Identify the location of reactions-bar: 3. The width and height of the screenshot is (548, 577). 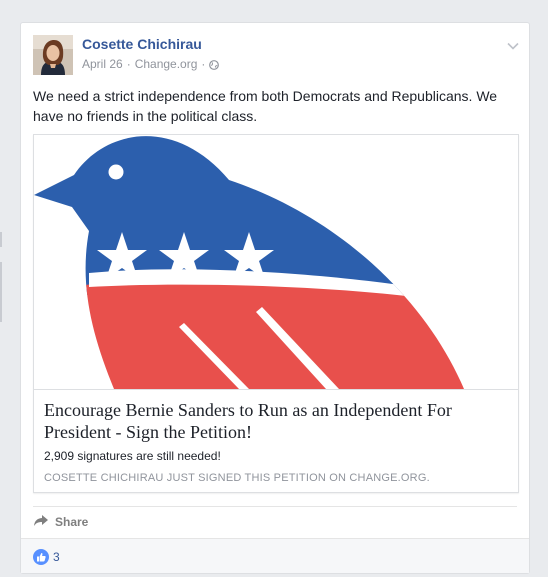
(275, 555).